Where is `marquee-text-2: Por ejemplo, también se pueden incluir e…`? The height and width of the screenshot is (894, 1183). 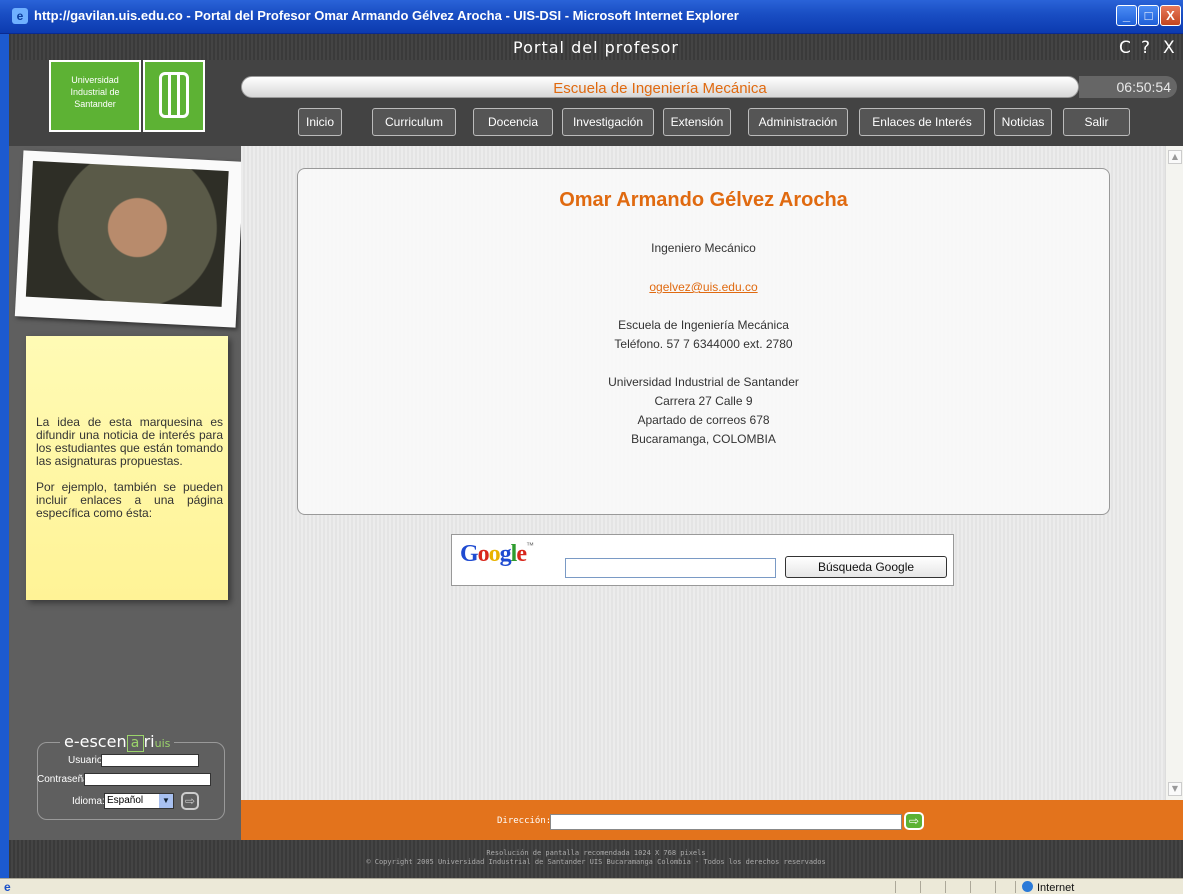 marquee-text-2: Por ejemplo, también se pueden incluir e… is located at coordinates (129, 500).